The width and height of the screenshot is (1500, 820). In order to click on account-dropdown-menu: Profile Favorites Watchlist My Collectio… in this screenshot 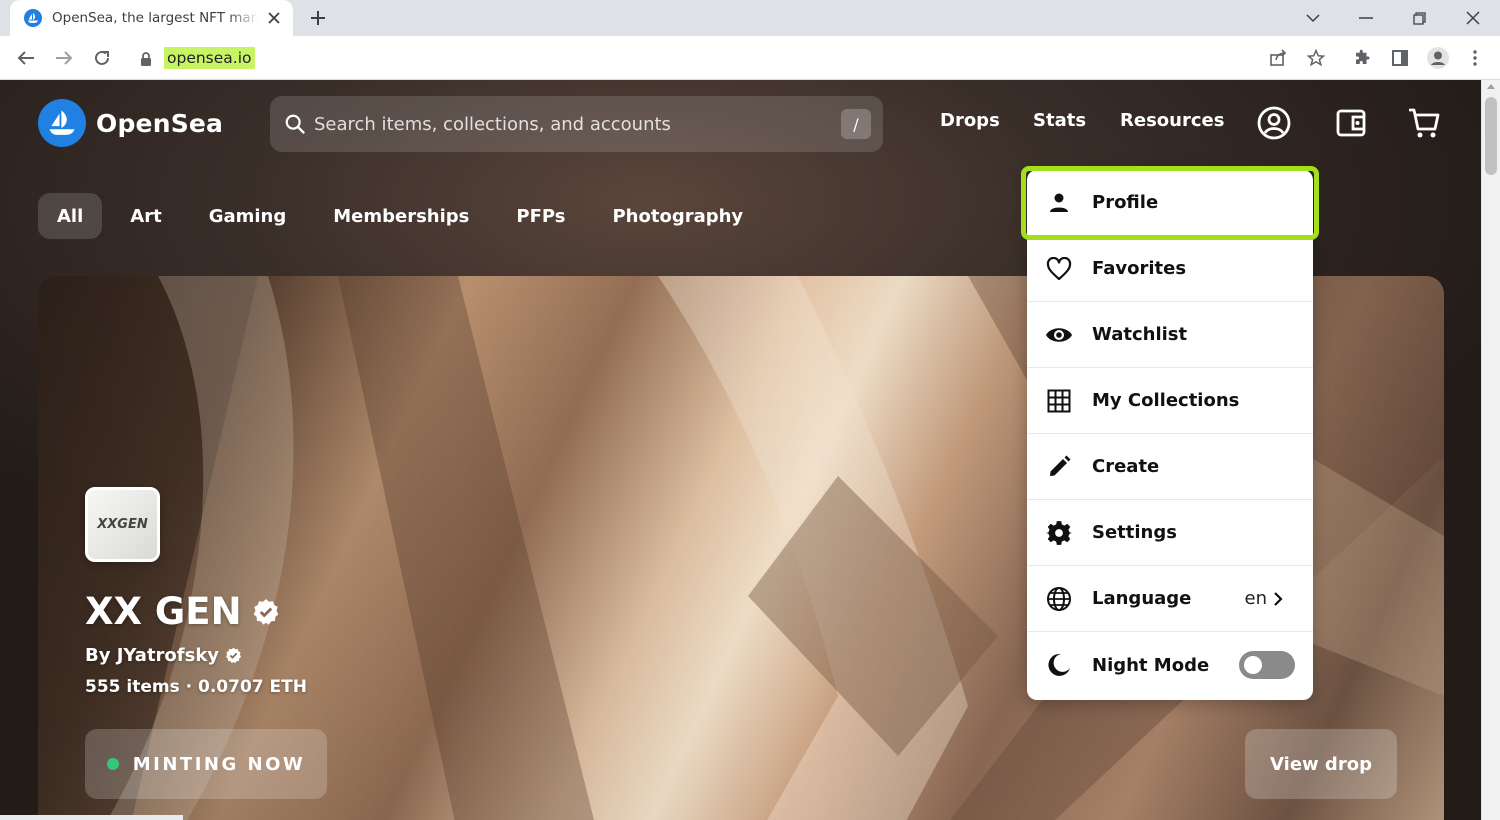, I will do `click(1170, 433)`.